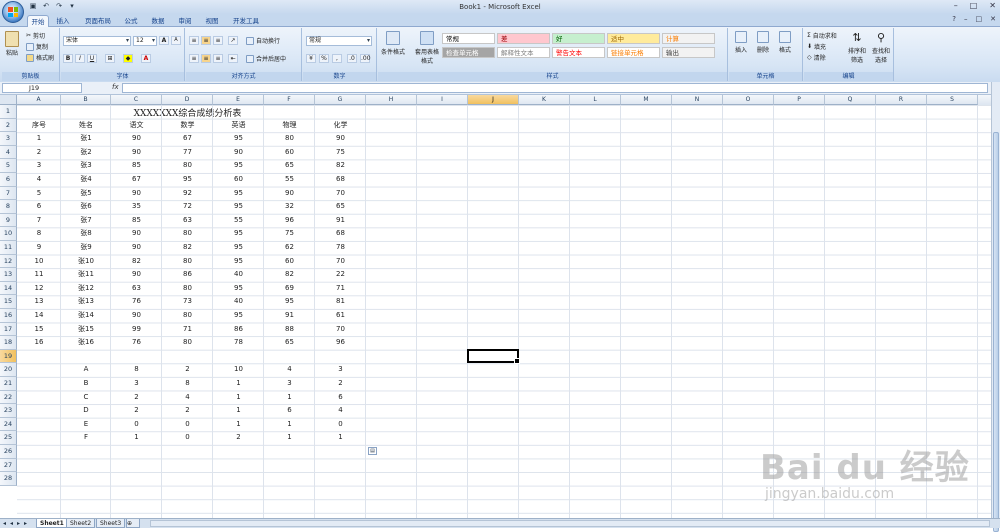 The height and width of the screenshot is (532, 1000). Describe the element at coordinates (8, 302) in the screenshot. I see `row-header: 15` at that location.